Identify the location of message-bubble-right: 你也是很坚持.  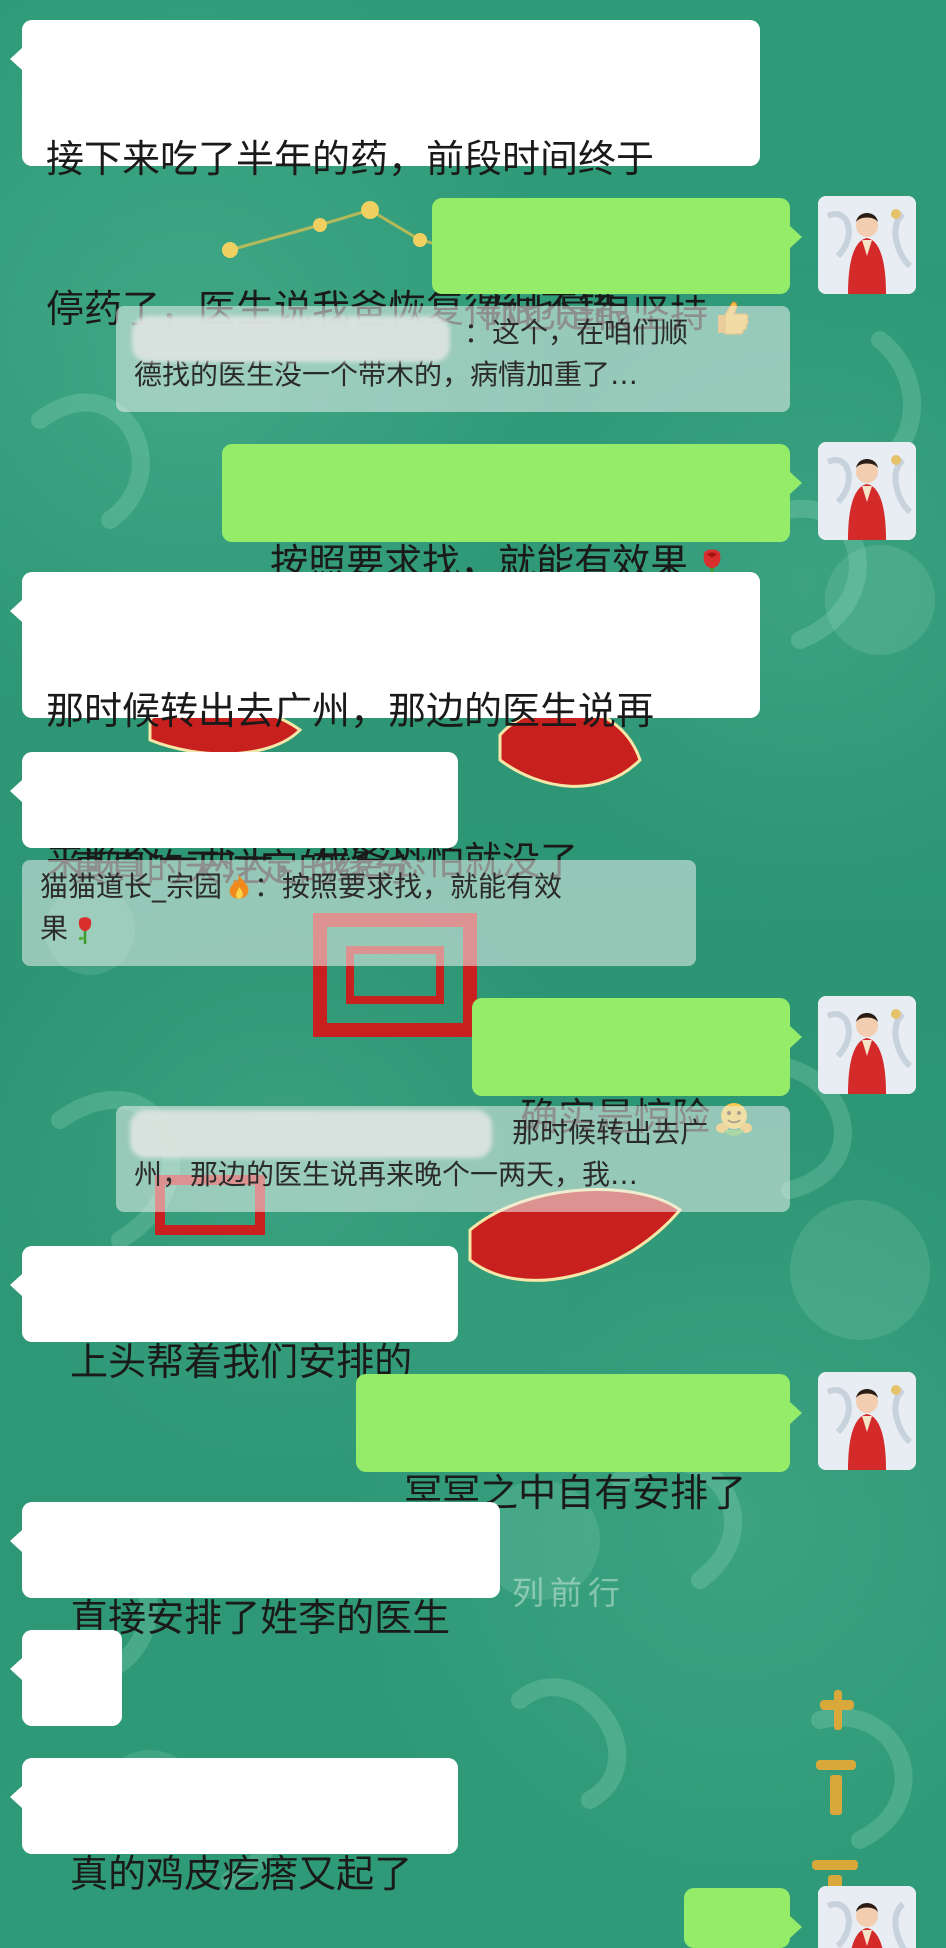
(617, 267).